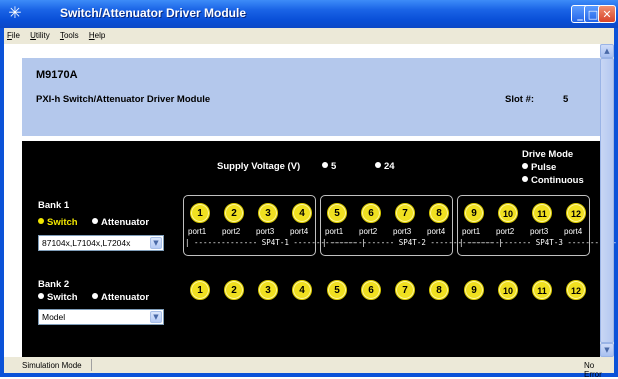  What do you see at coordinates (508, 290) in the screenshot?
I see `bank2-port-button-10: 10` at bounding box center [508, 290].